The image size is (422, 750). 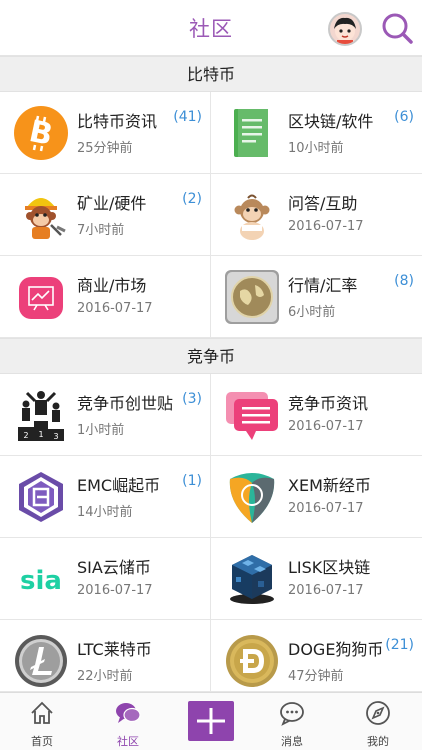 I want to click on item-name: 区块链/软件, so click(x=331, y=121).